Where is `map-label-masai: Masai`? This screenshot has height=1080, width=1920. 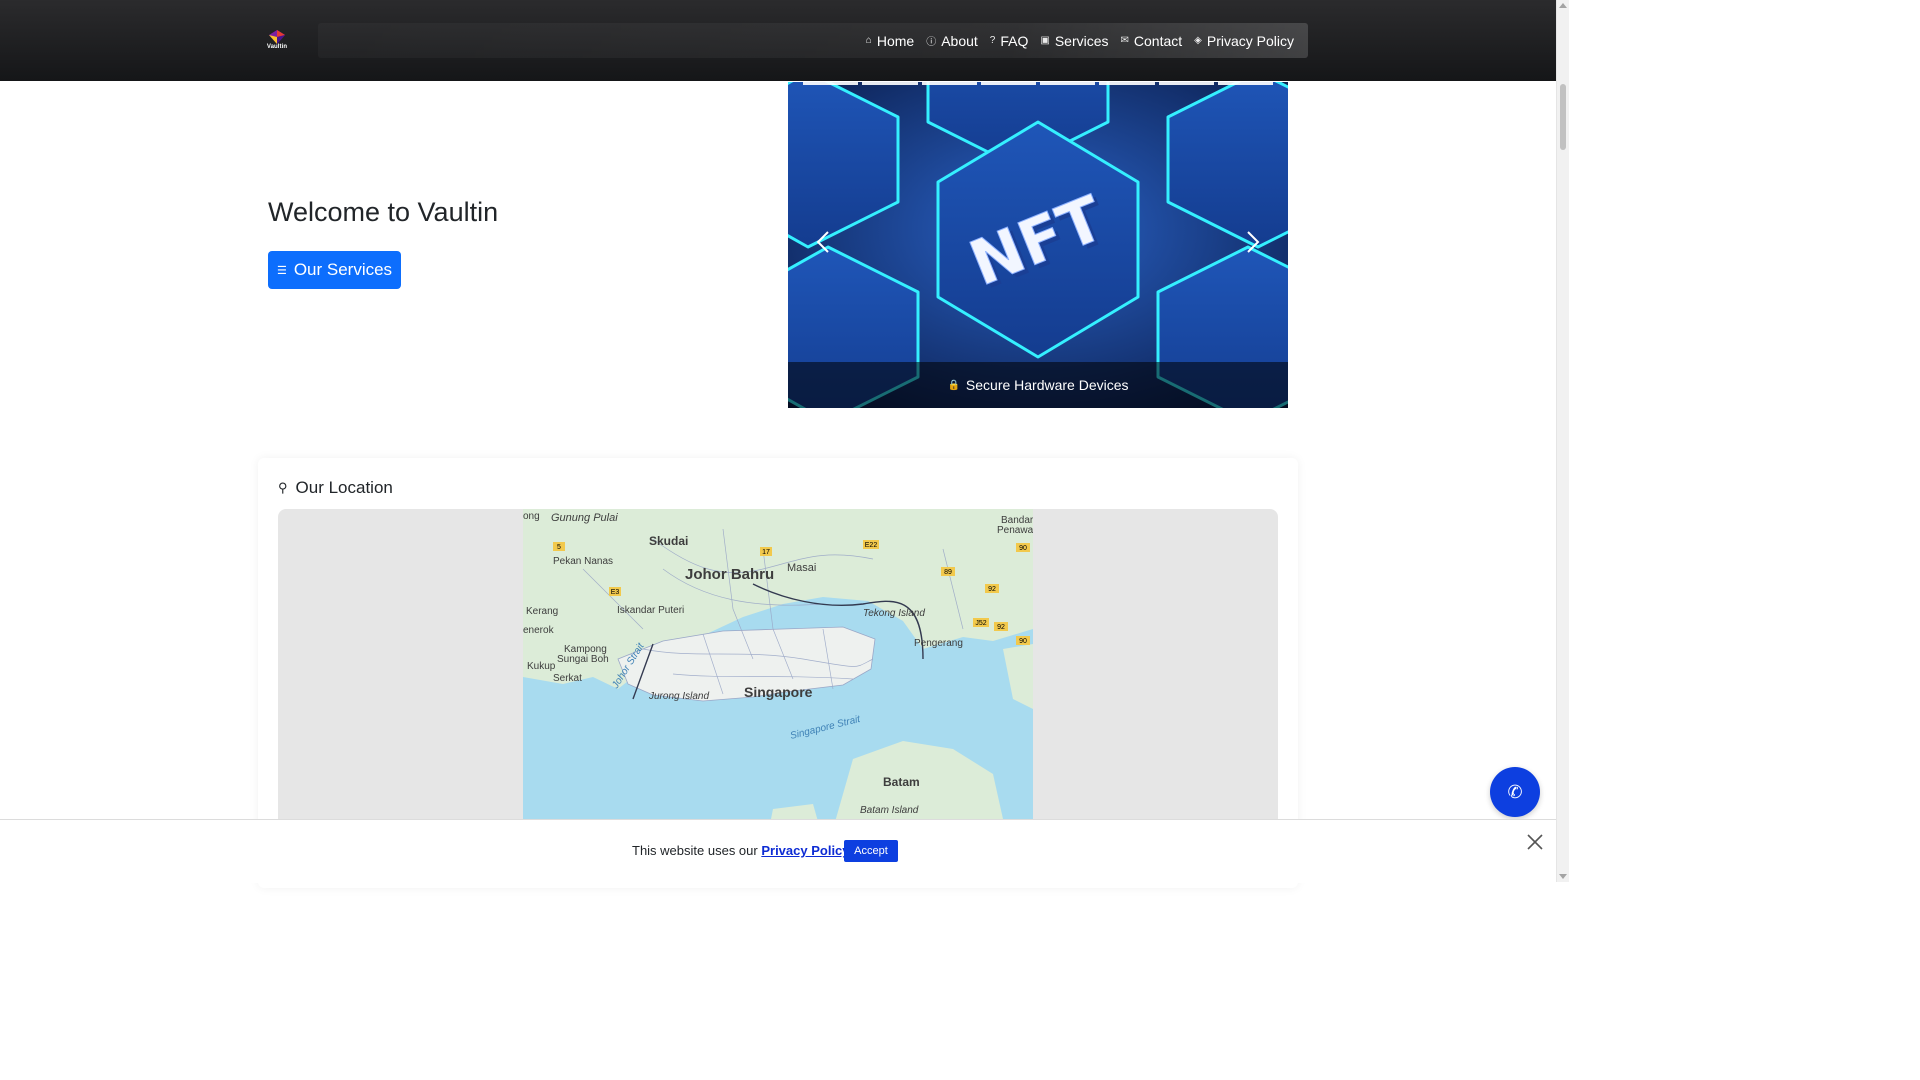 map-label-masai: Masai is located at coordinates (801, 568).